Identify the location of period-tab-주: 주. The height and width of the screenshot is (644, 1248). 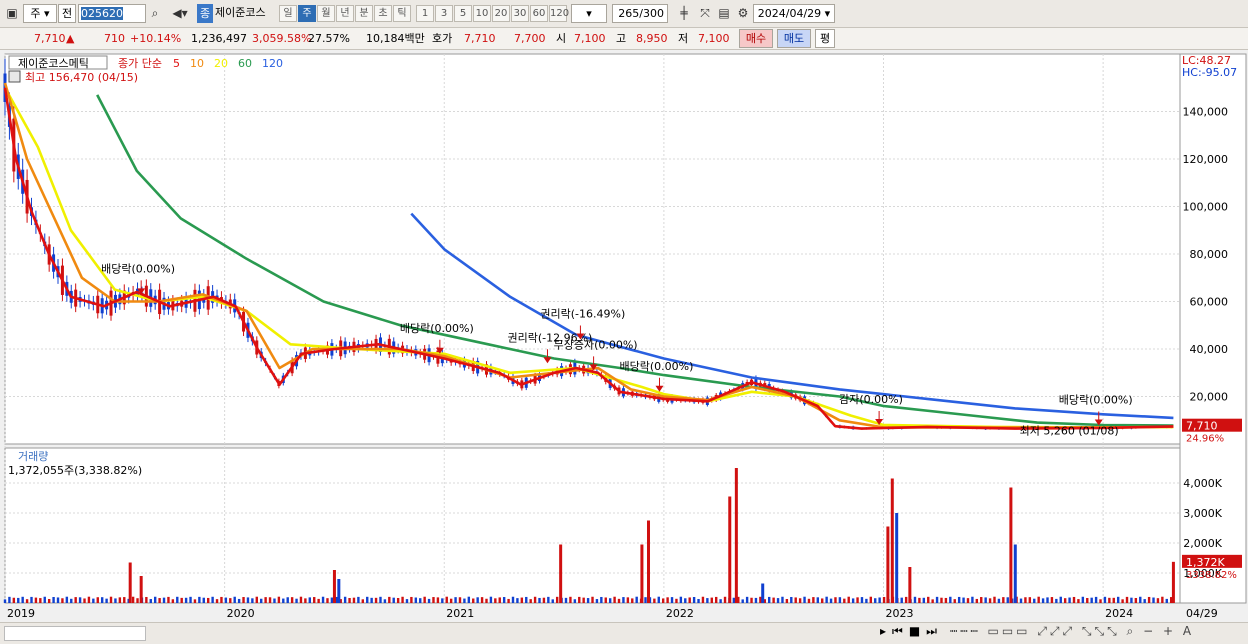
(307, 13).